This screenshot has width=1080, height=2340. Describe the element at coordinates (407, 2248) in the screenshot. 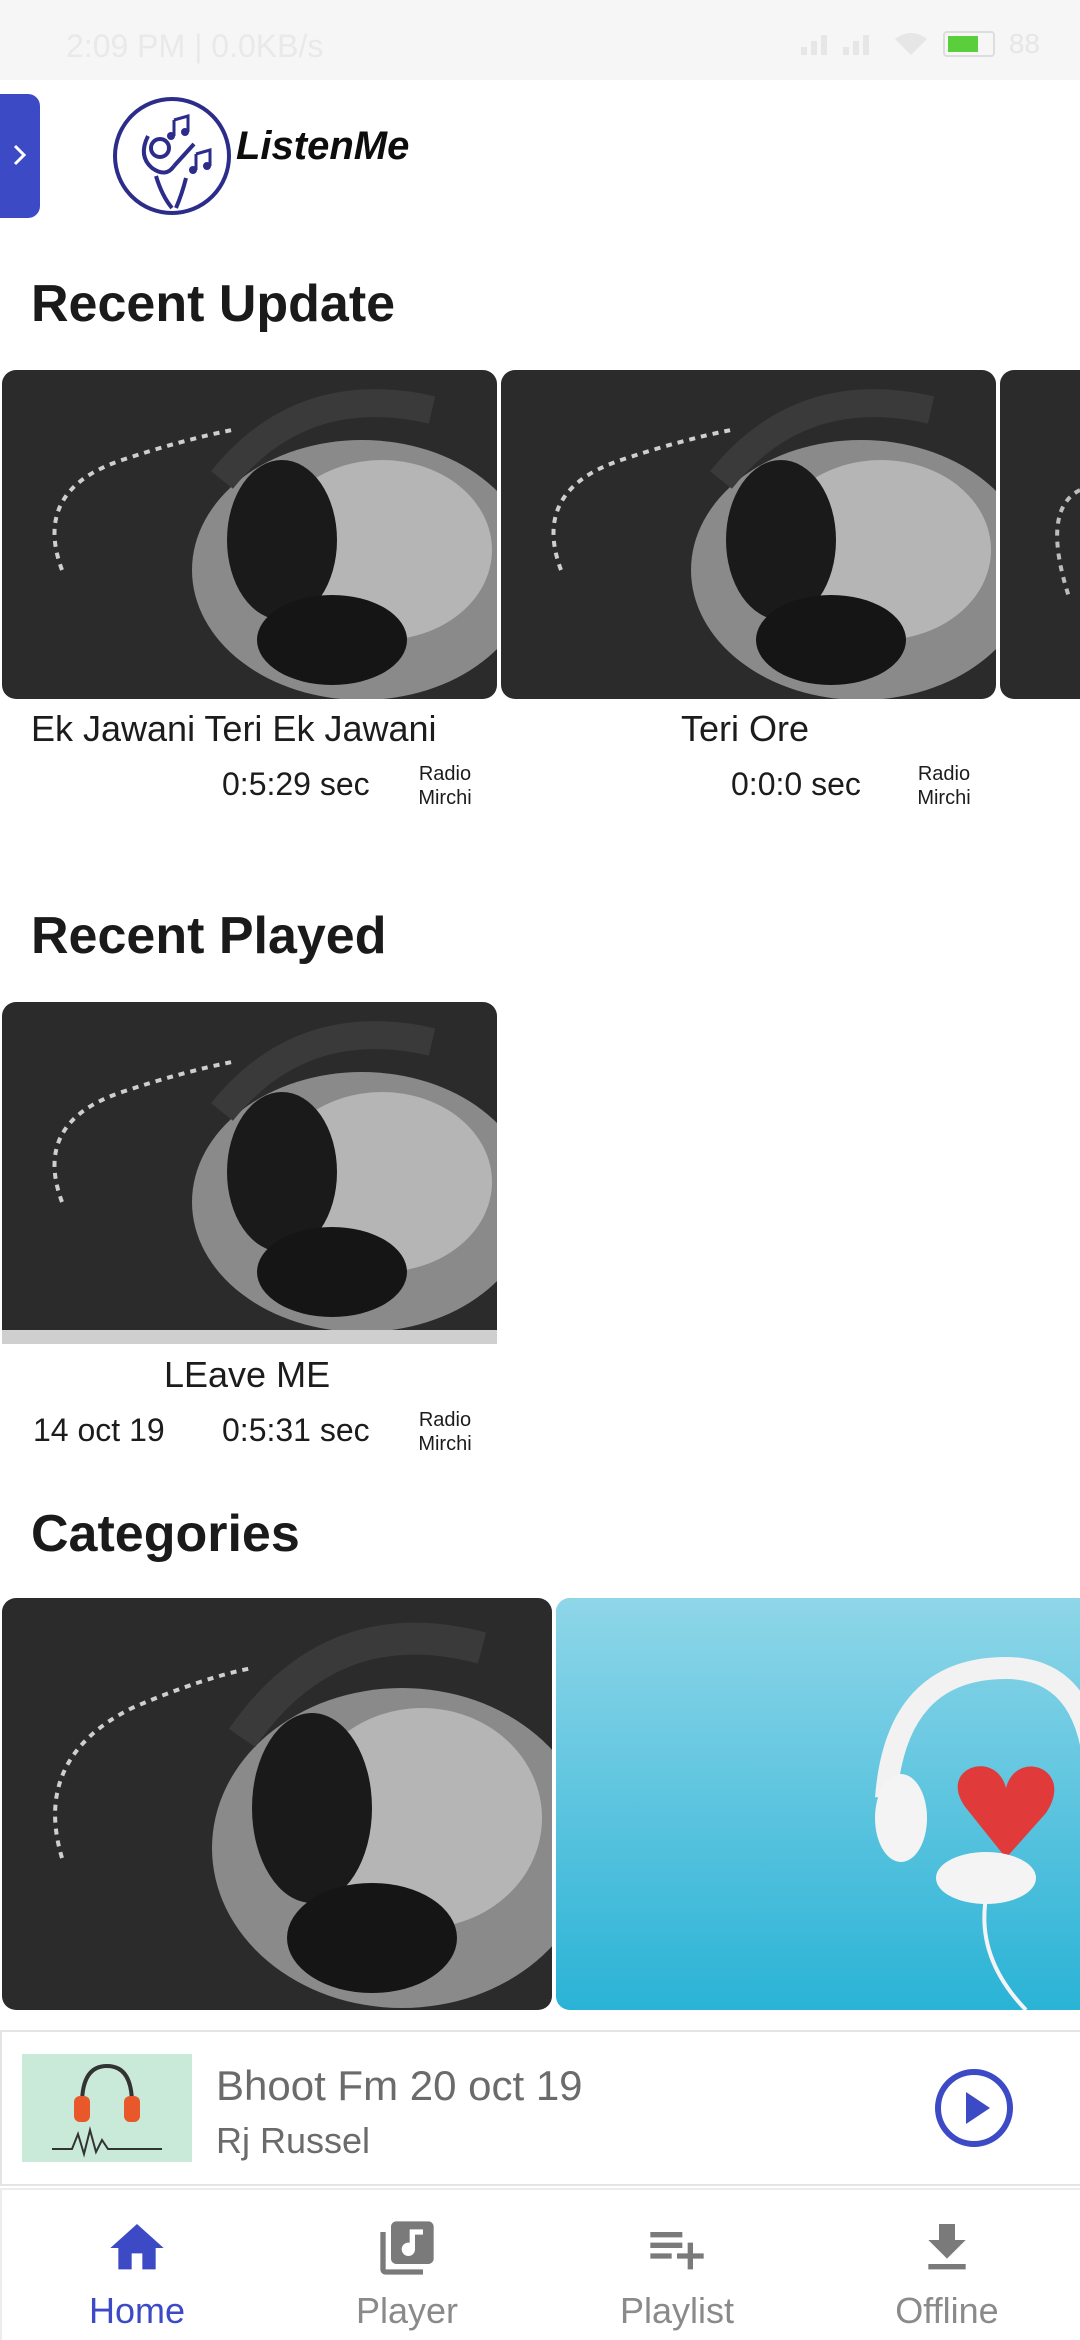

I see `music-library-icon` at that location.